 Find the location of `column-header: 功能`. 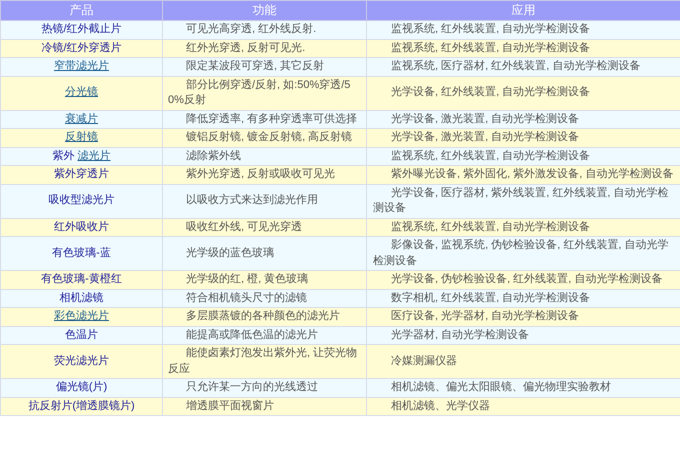

column-header: 功能 is located at coordinates (264, 10).